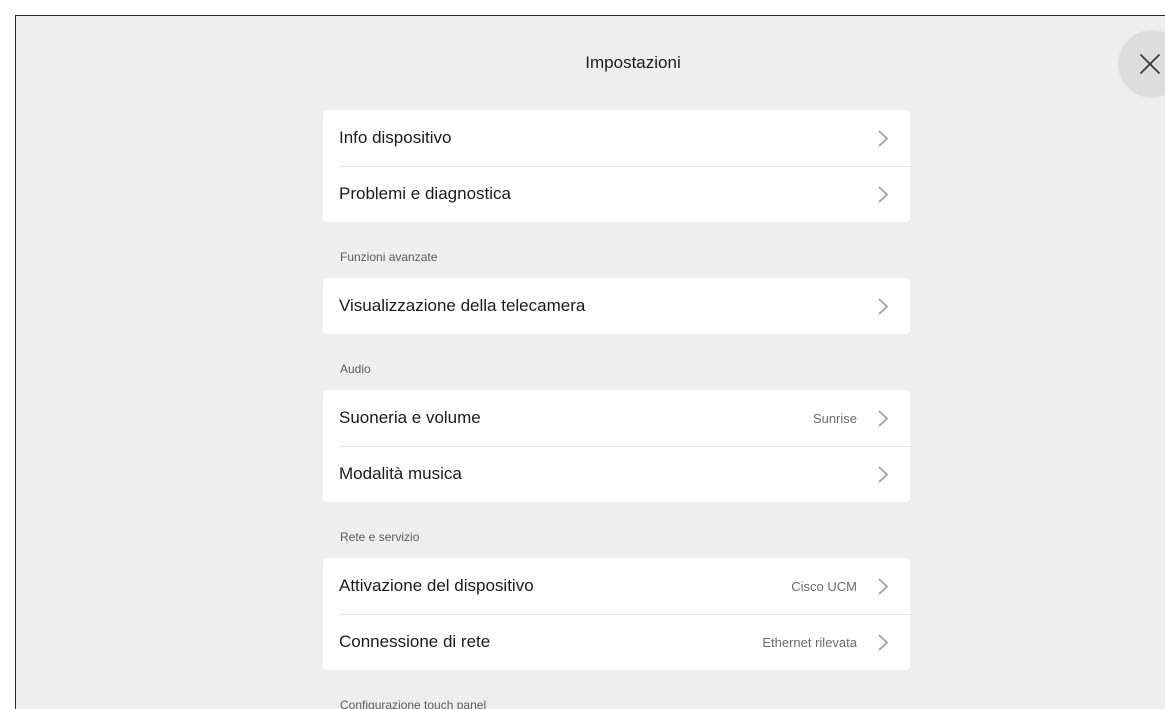 The width and height of the screenshot is (1165, 709). Describe the element at coordinates (616, 474) in the screenshot. I see `settings-item-modalita-musica: Modalità musica` at that location.